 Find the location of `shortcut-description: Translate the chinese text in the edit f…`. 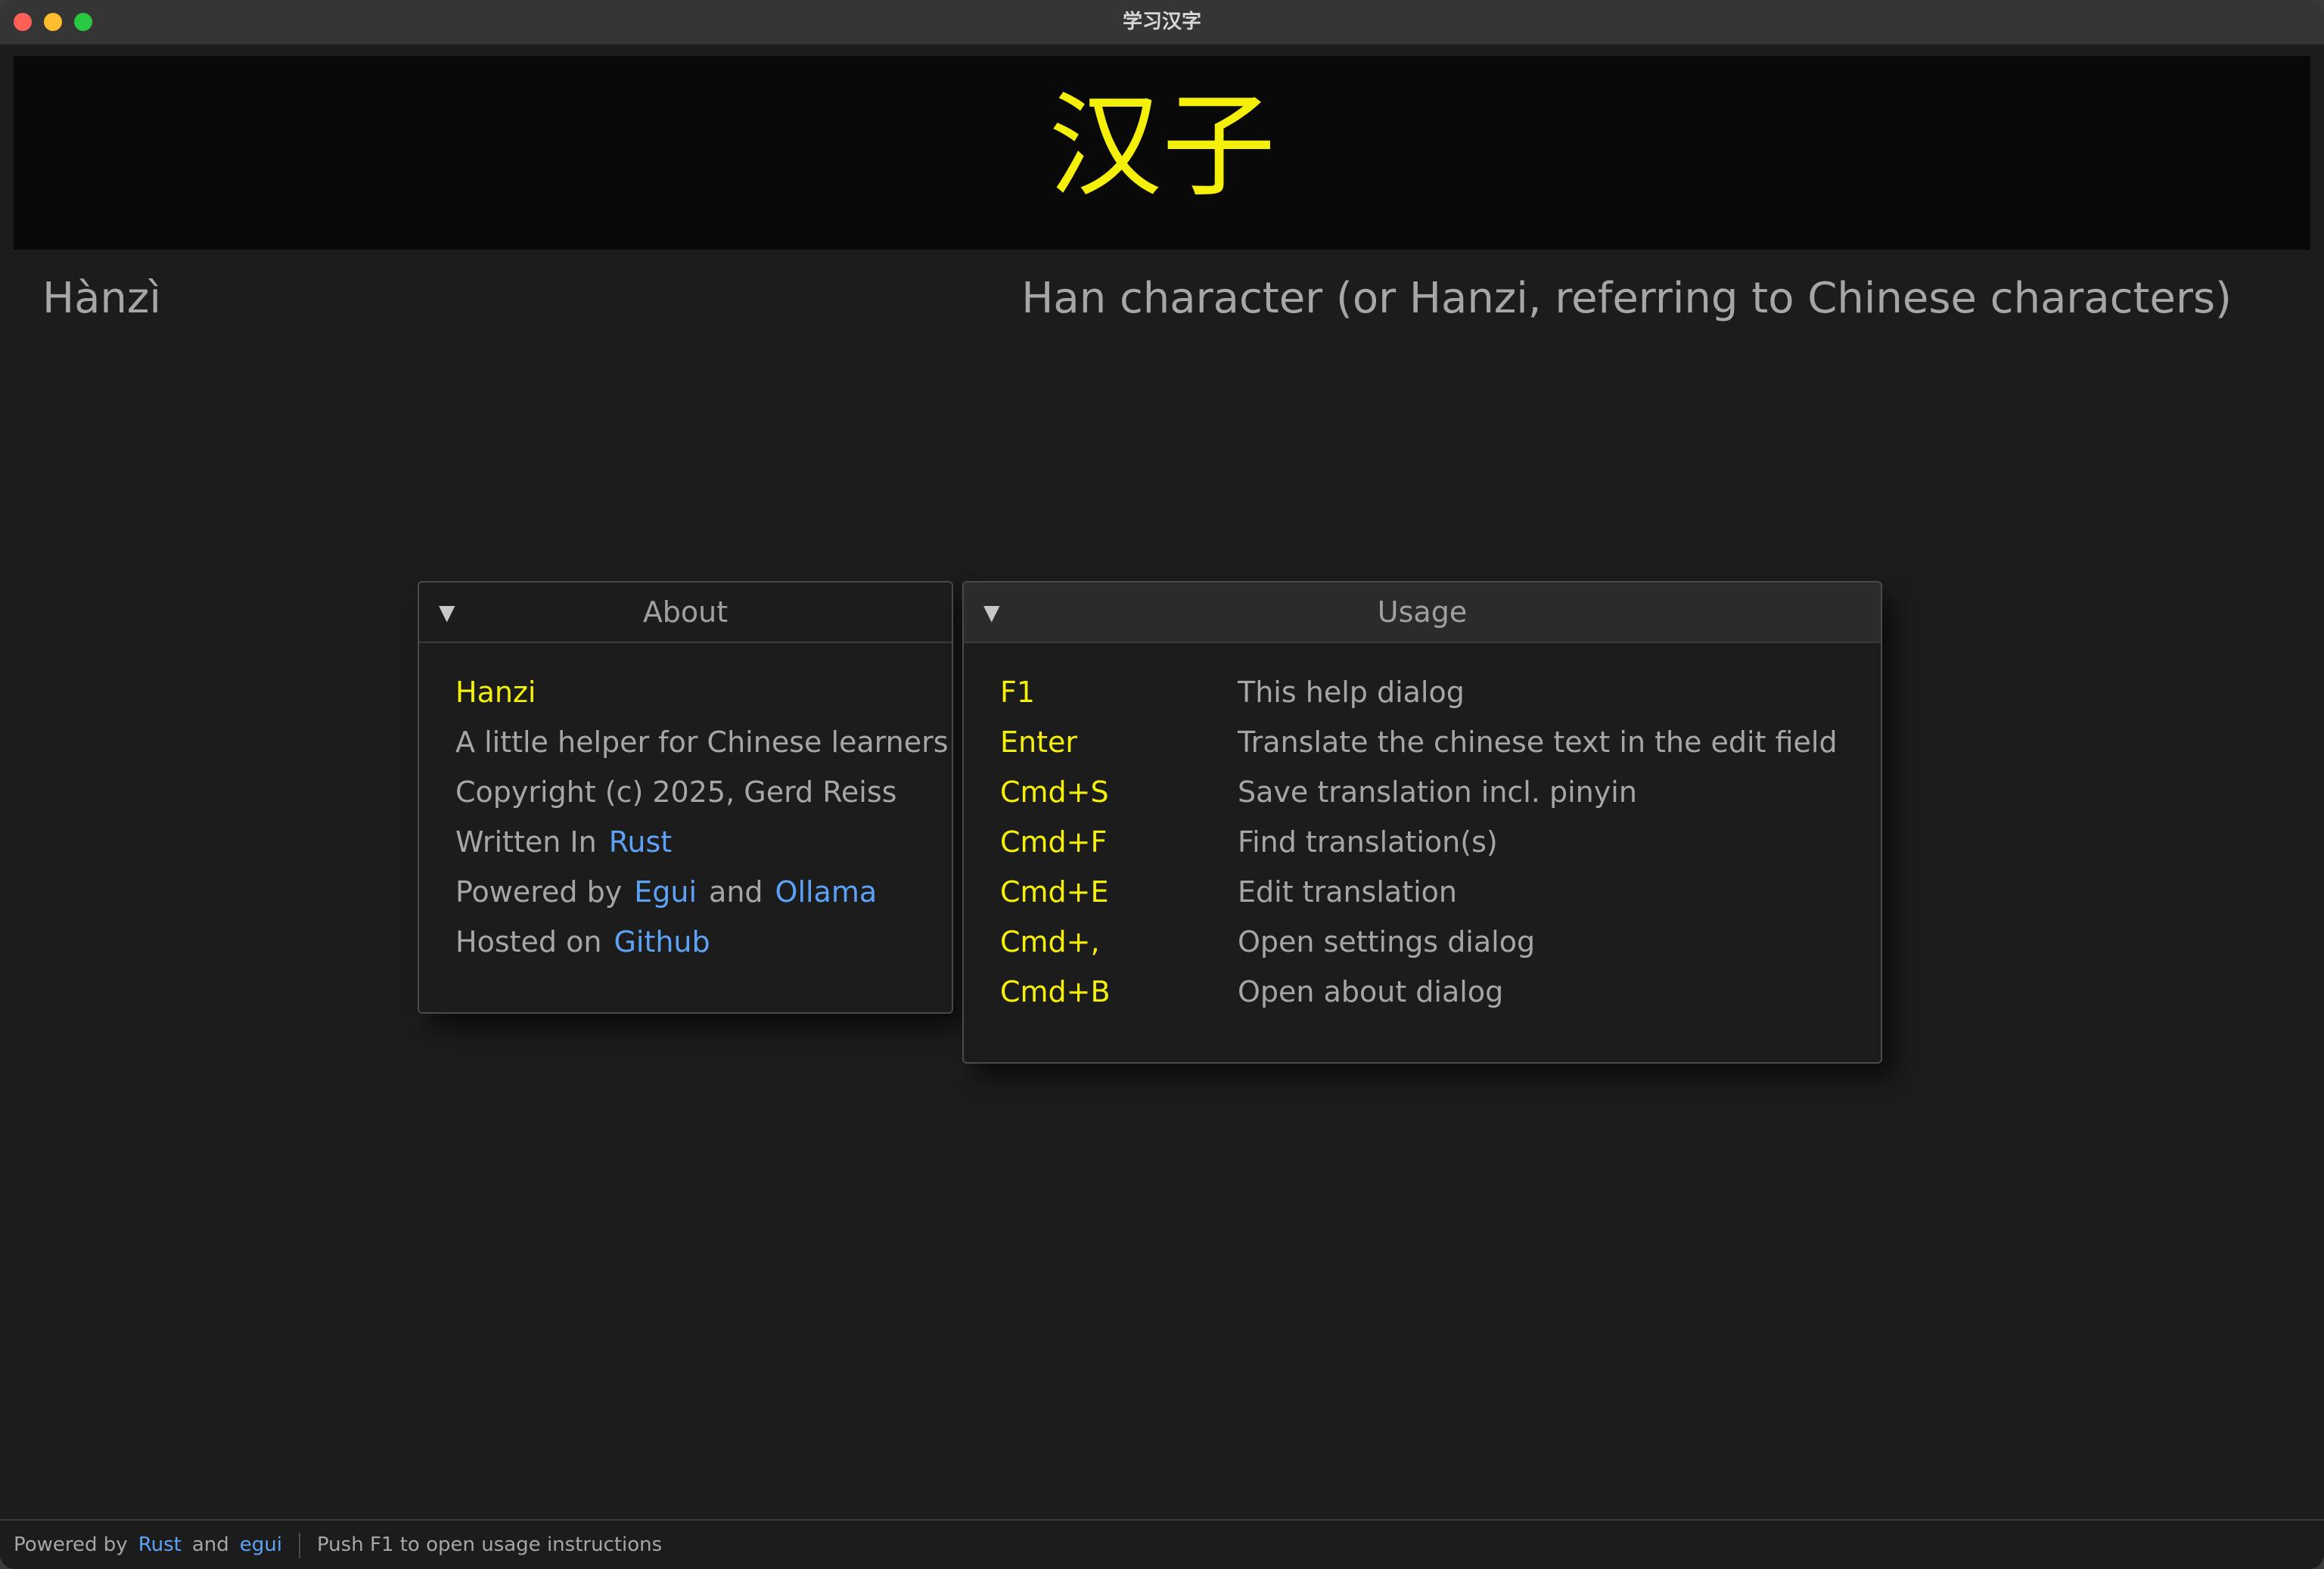

shortcut-description: Translate the chinese text in the edit f… is located at coordinates (1538, 742).